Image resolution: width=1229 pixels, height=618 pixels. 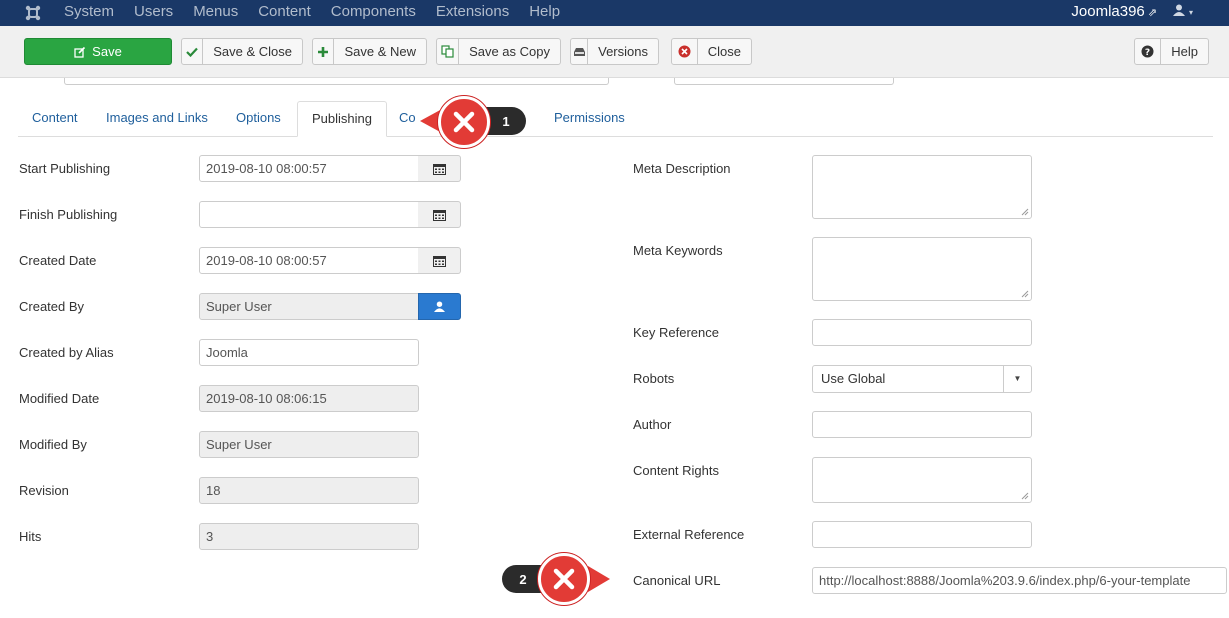 I want to click on plus-icon, so click(x=324, y=51).